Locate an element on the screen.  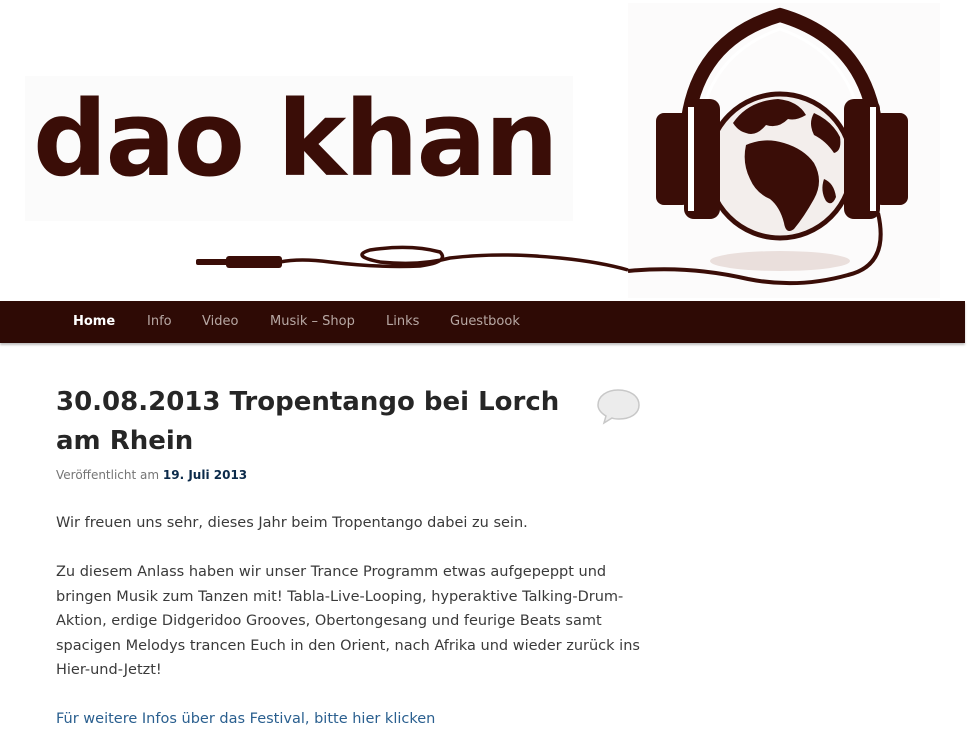
comment-icon is located at coordinates (619, 409).